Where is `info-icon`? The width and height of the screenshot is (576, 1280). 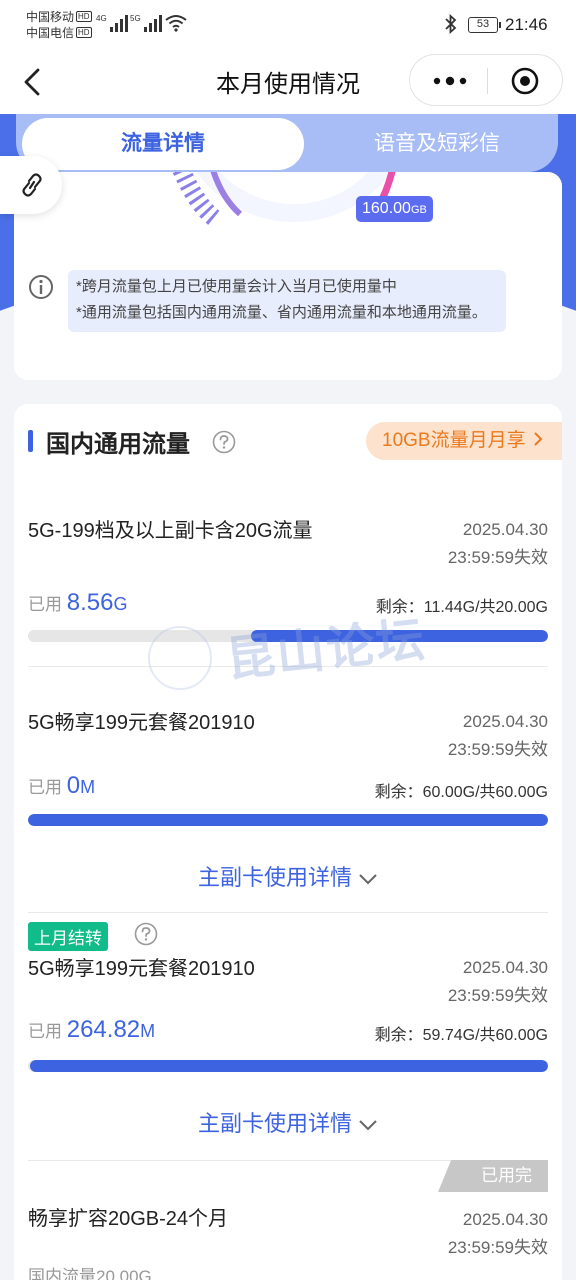 info-icon is located at coordinates (41, 287).